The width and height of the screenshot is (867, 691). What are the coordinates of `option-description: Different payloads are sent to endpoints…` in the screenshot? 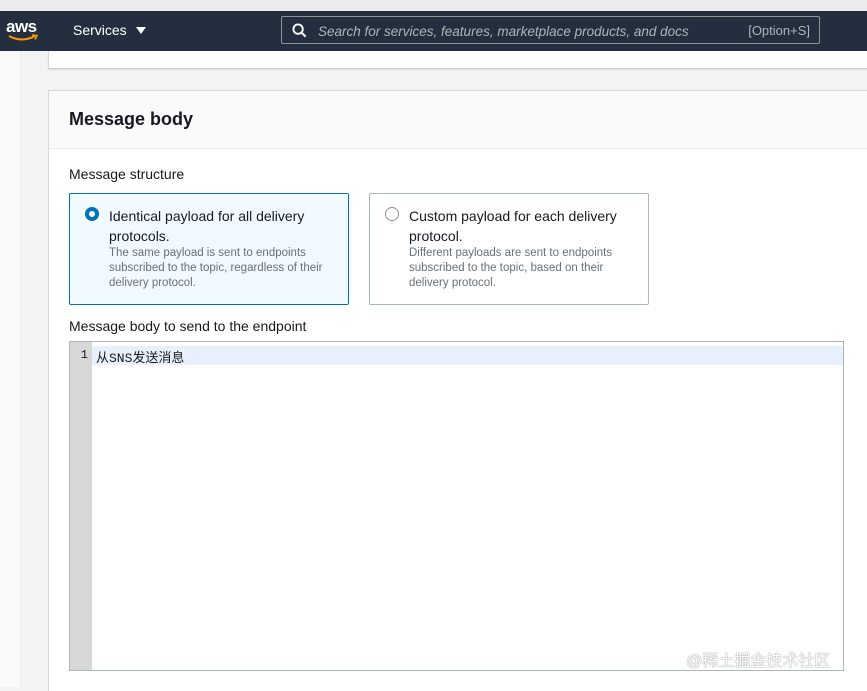 It's located at (511, 268).